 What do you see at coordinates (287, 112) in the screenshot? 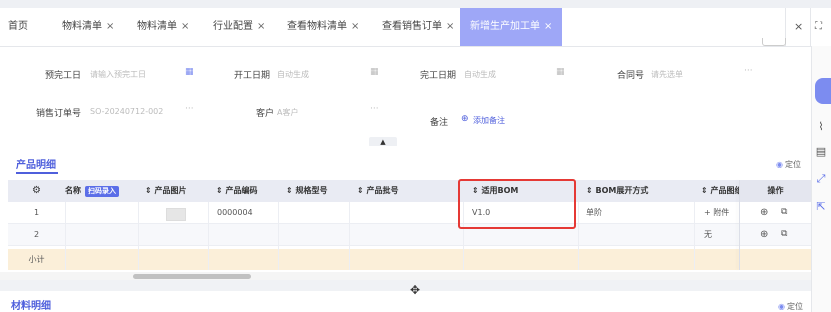
I see `customer-input: A客户` at bounding box center [287, 112].